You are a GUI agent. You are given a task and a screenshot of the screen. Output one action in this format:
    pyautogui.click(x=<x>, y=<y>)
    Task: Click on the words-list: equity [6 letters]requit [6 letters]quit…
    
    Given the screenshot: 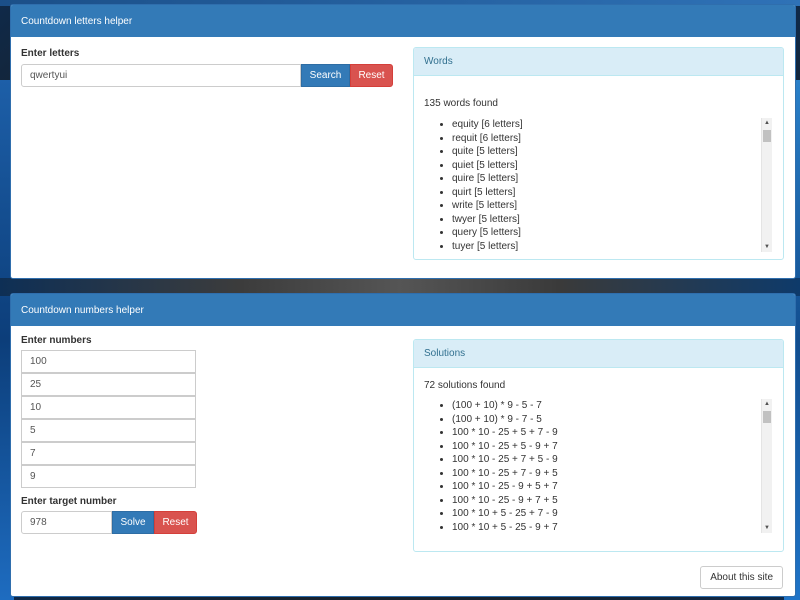 What is the action you would take?
    pyautogui.click(x=598, y=185)
    